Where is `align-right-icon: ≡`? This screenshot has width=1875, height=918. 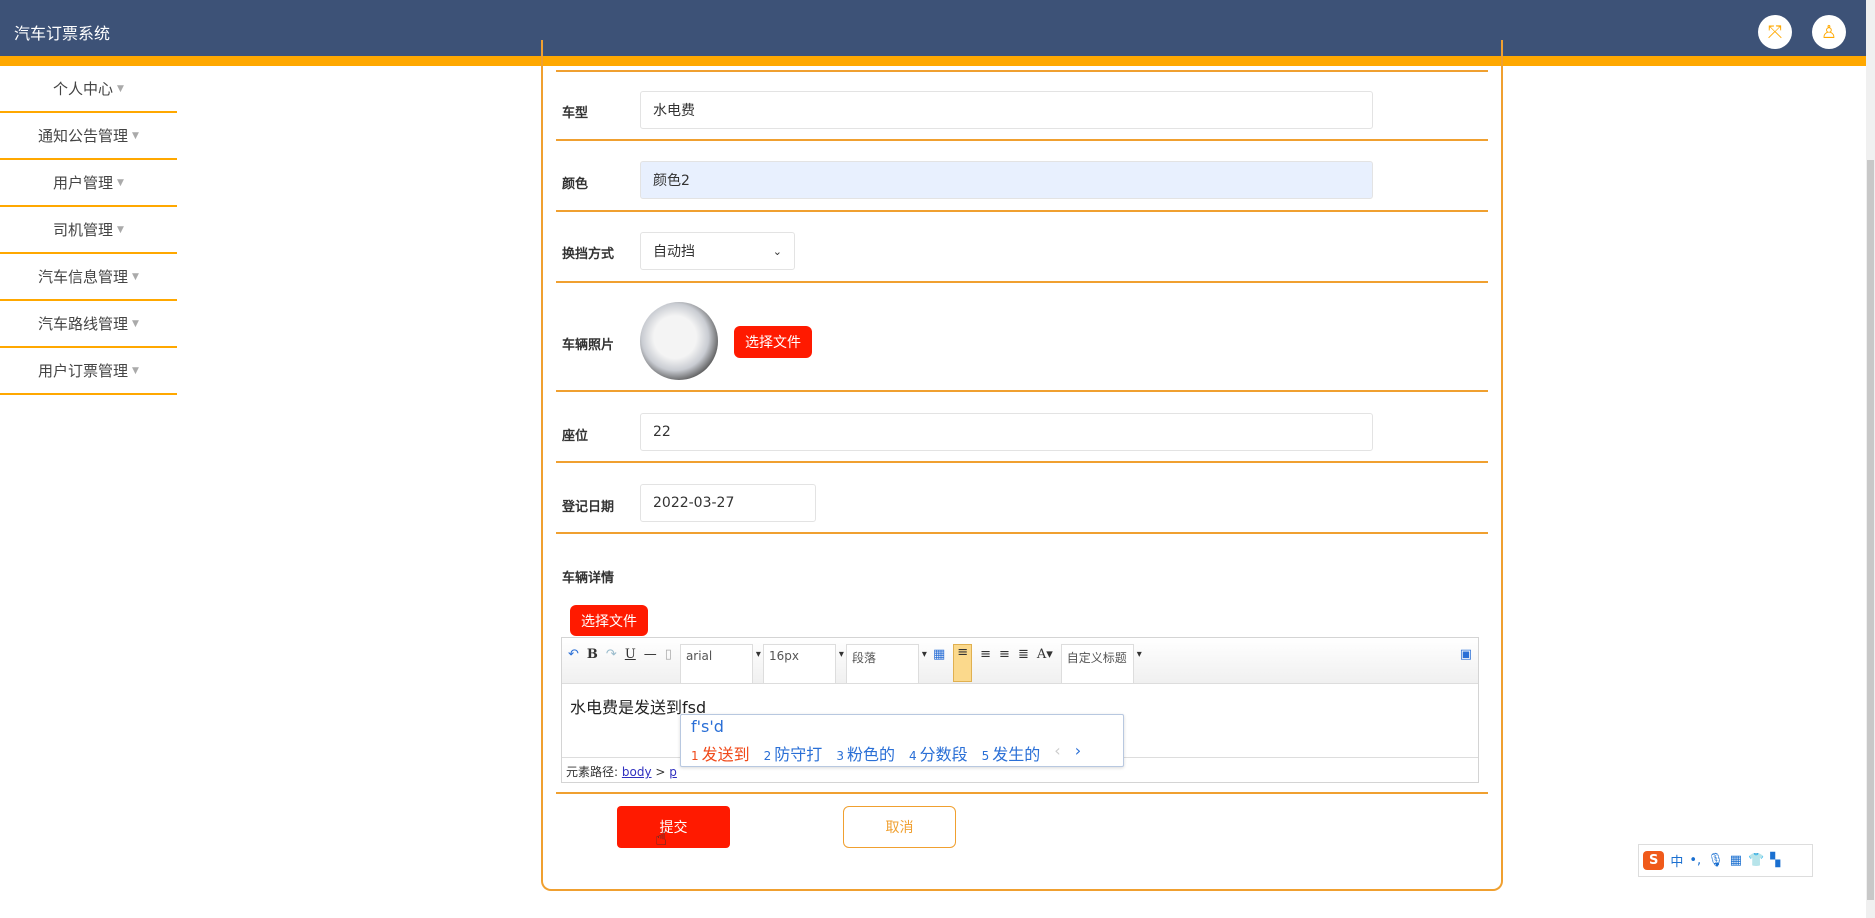
align-right-icon: ≡ is located at coordinates (985, 654).